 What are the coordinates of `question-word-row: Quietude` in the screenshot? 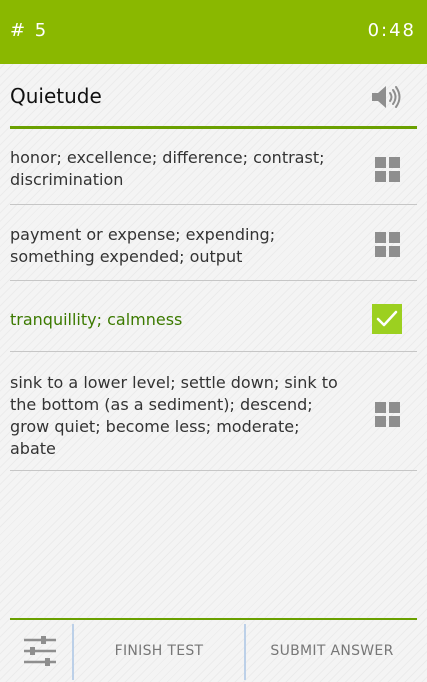 It's located at (213, 95).